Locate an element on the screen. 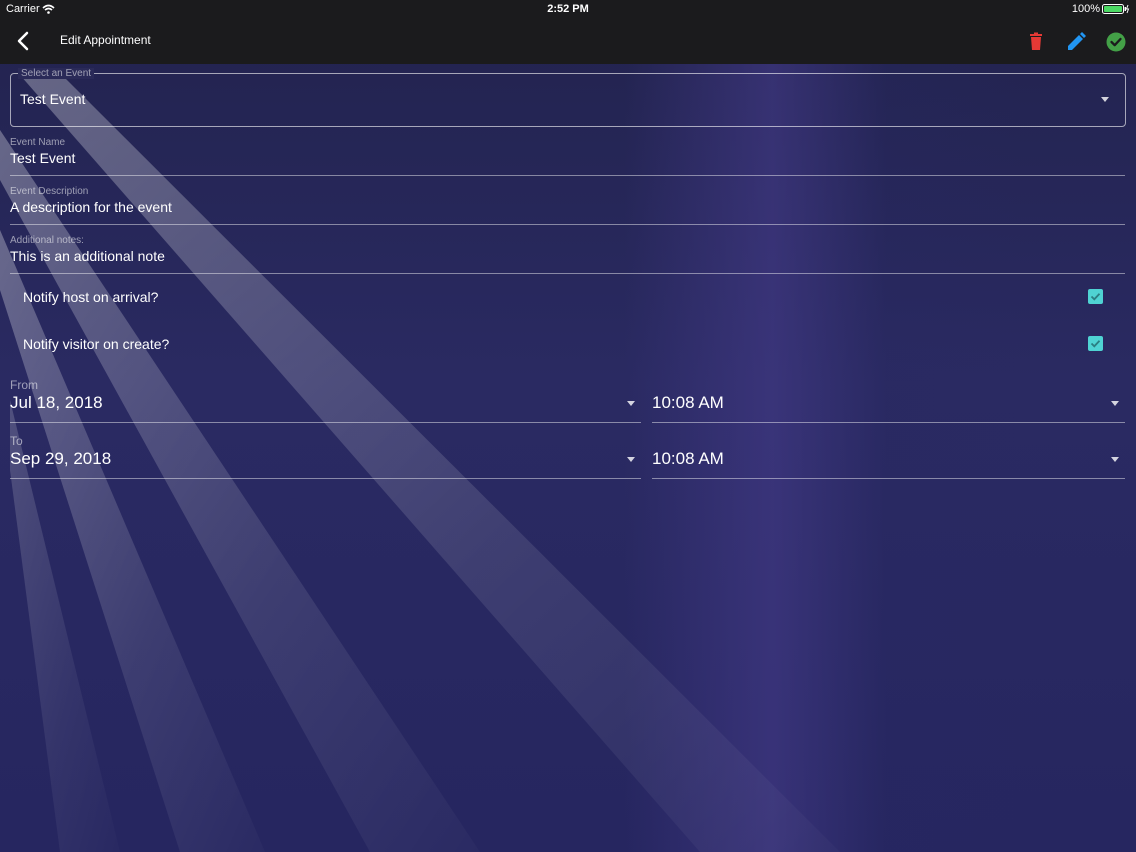 The height and width of the screenshot is (852, 1136). back-chevron-icon is located at coordinates (23, 41).